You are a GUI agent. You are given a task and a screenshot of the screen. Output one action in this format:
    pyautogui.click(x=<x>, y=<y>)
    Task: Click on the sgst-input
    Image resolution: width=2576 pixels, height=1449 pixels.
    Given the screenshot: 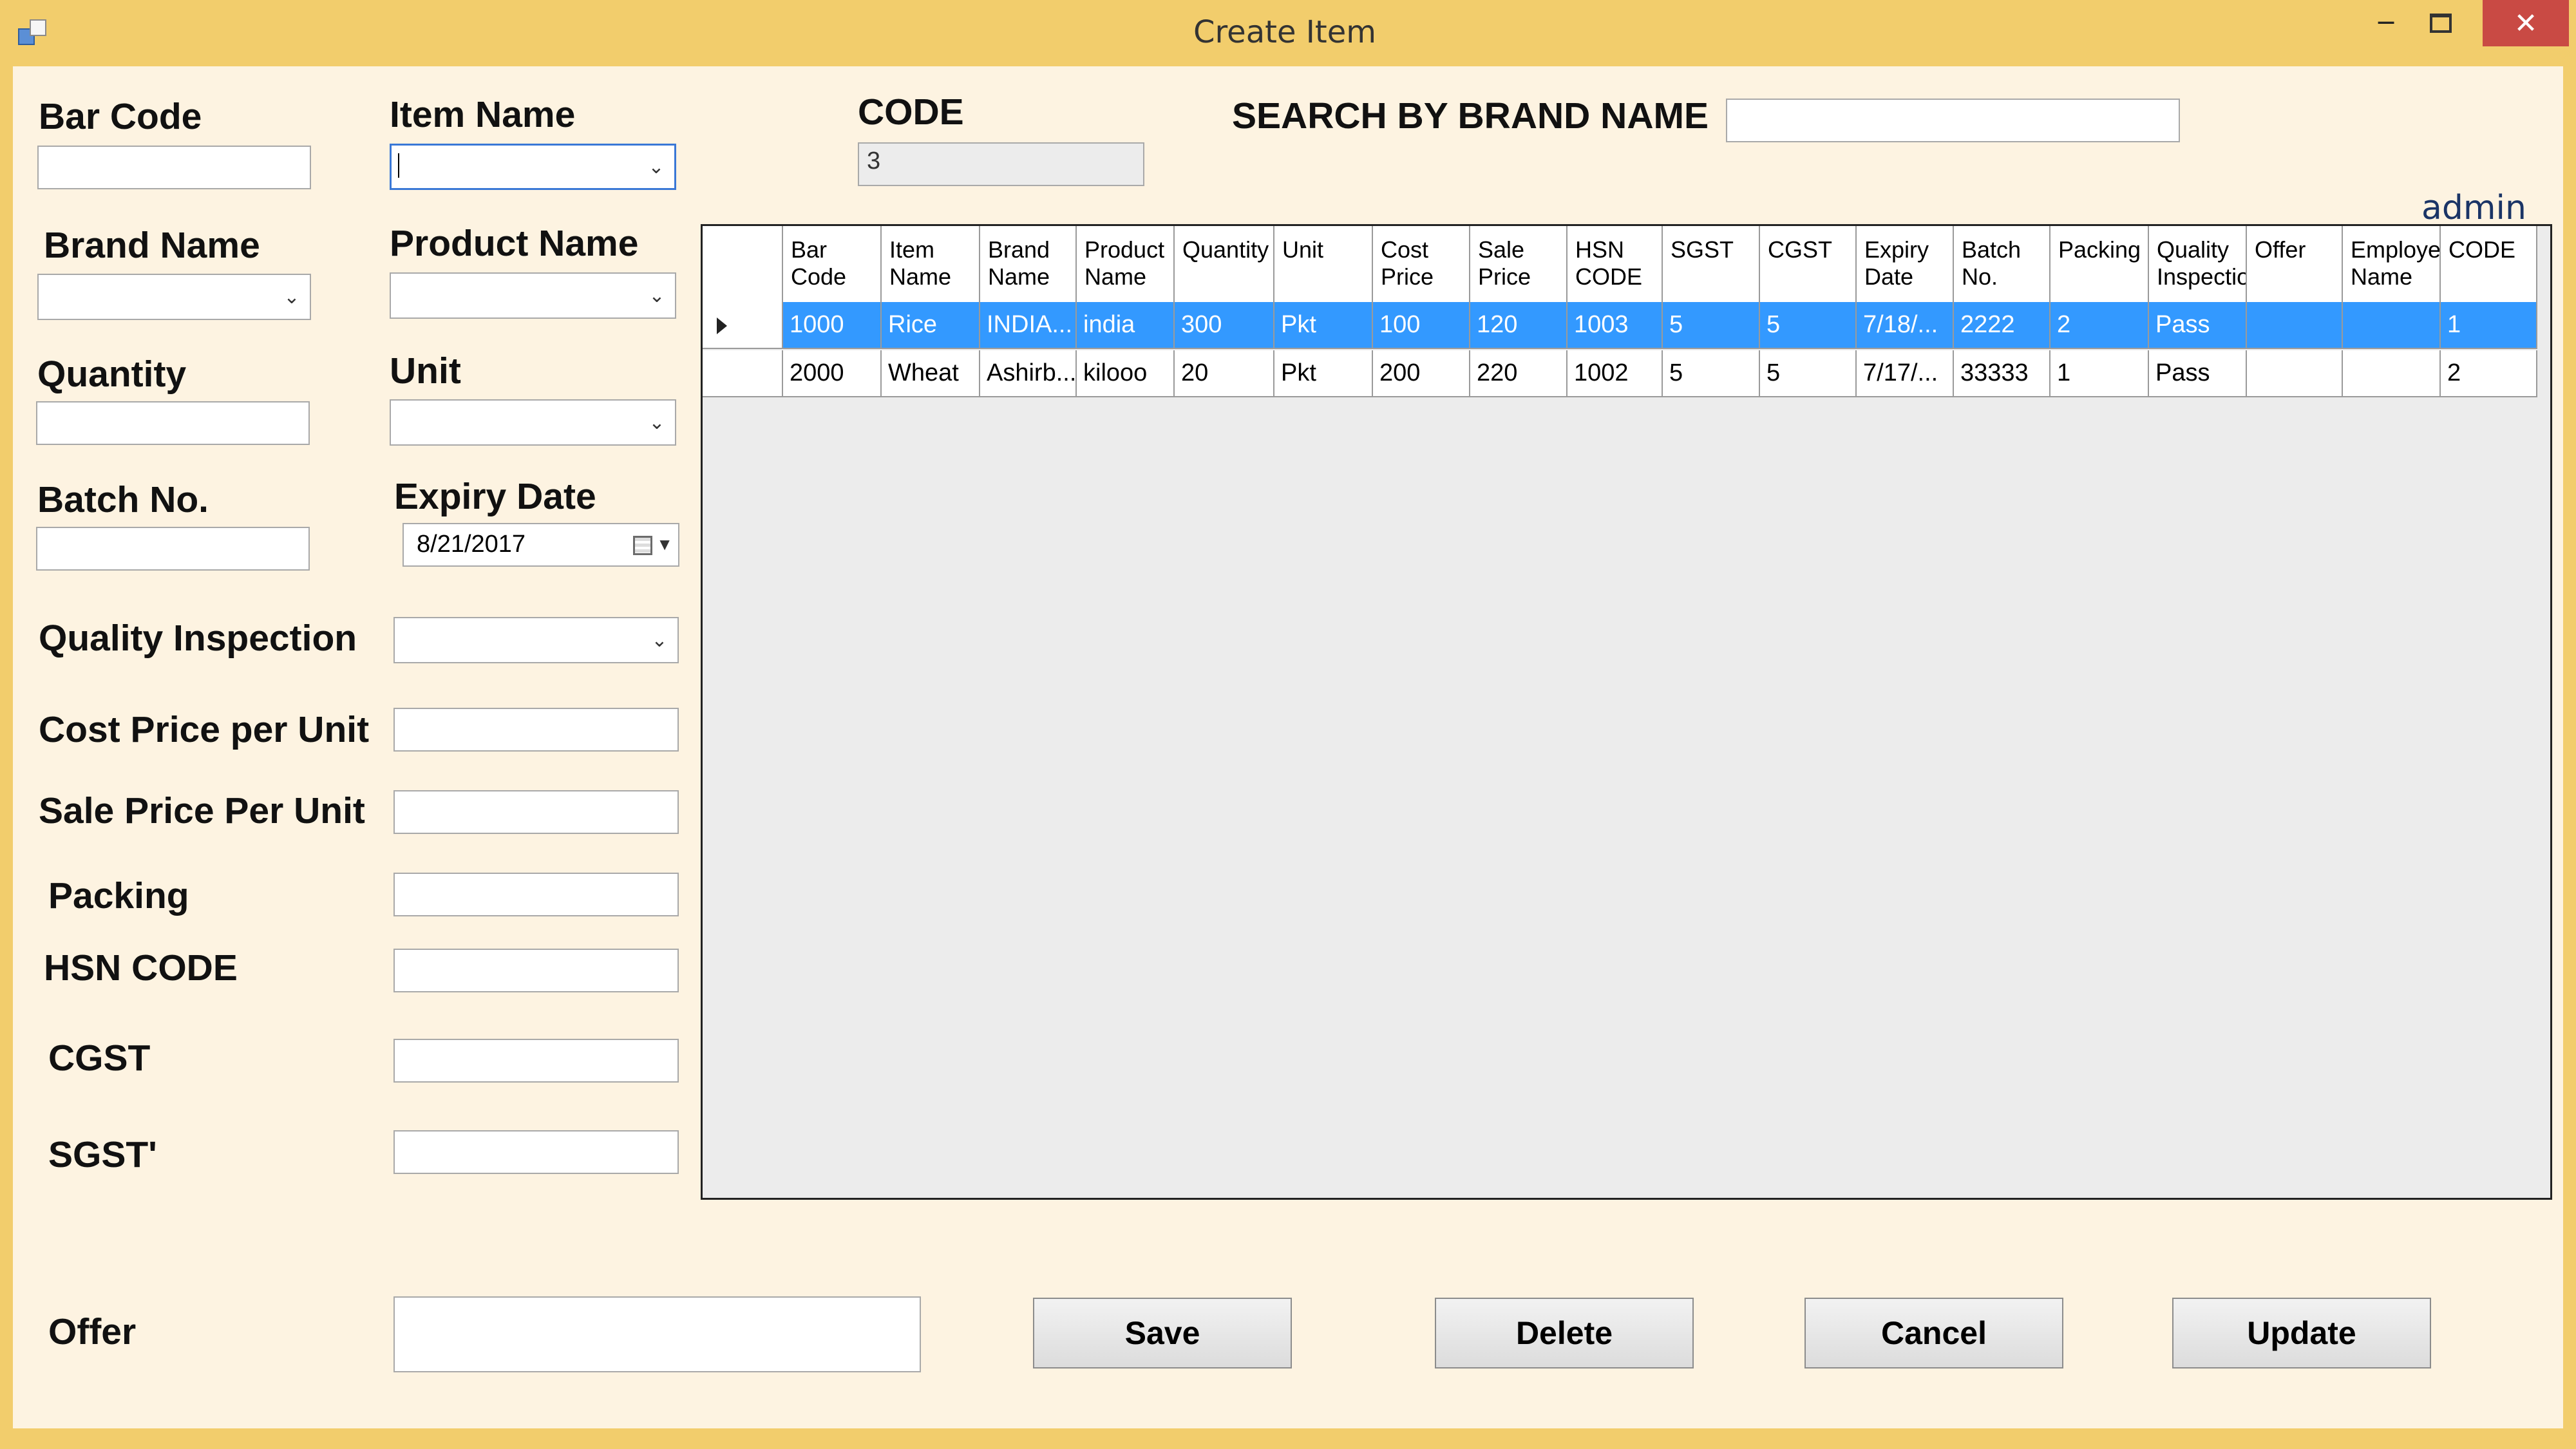 What is the action you would take?
    pyautogui.click(x=536, y=1152)
    